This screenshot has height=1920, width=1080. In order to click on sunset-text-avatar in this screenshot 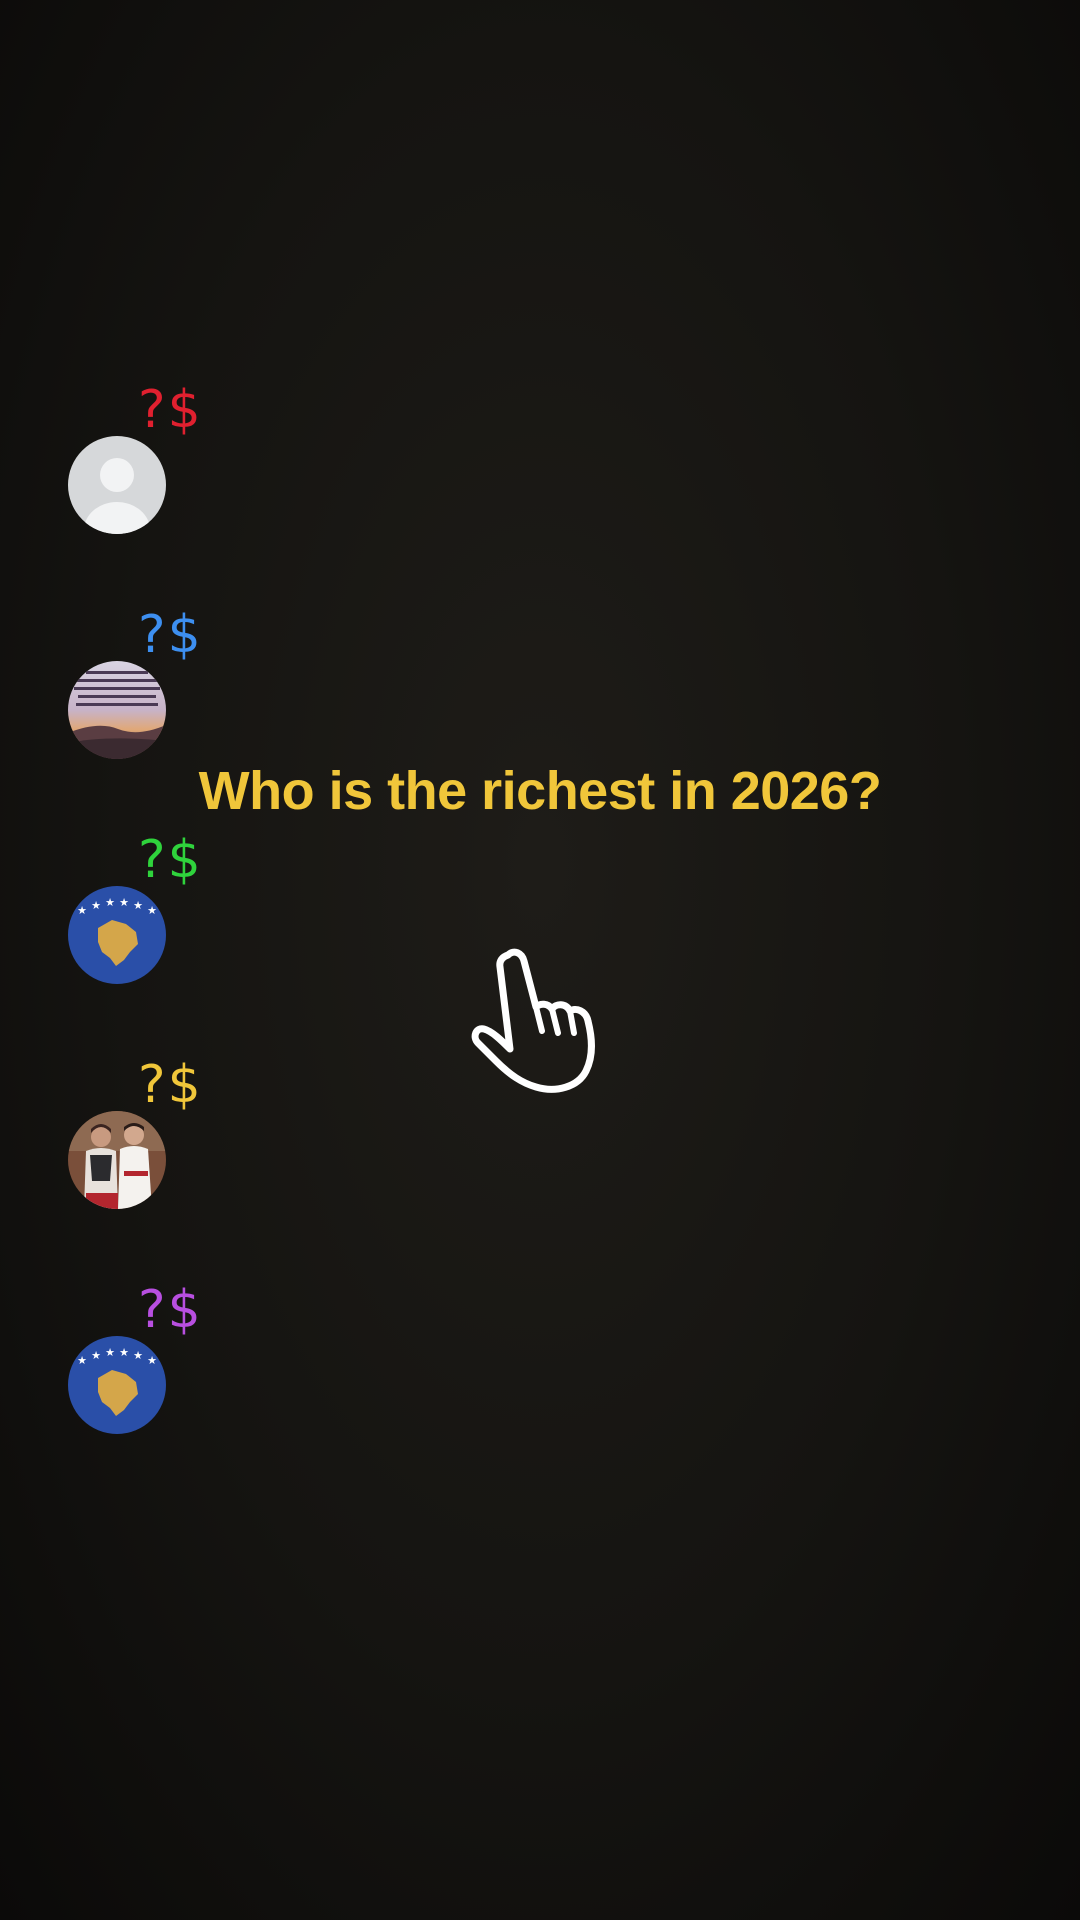, I will do `click(117, 710)`.